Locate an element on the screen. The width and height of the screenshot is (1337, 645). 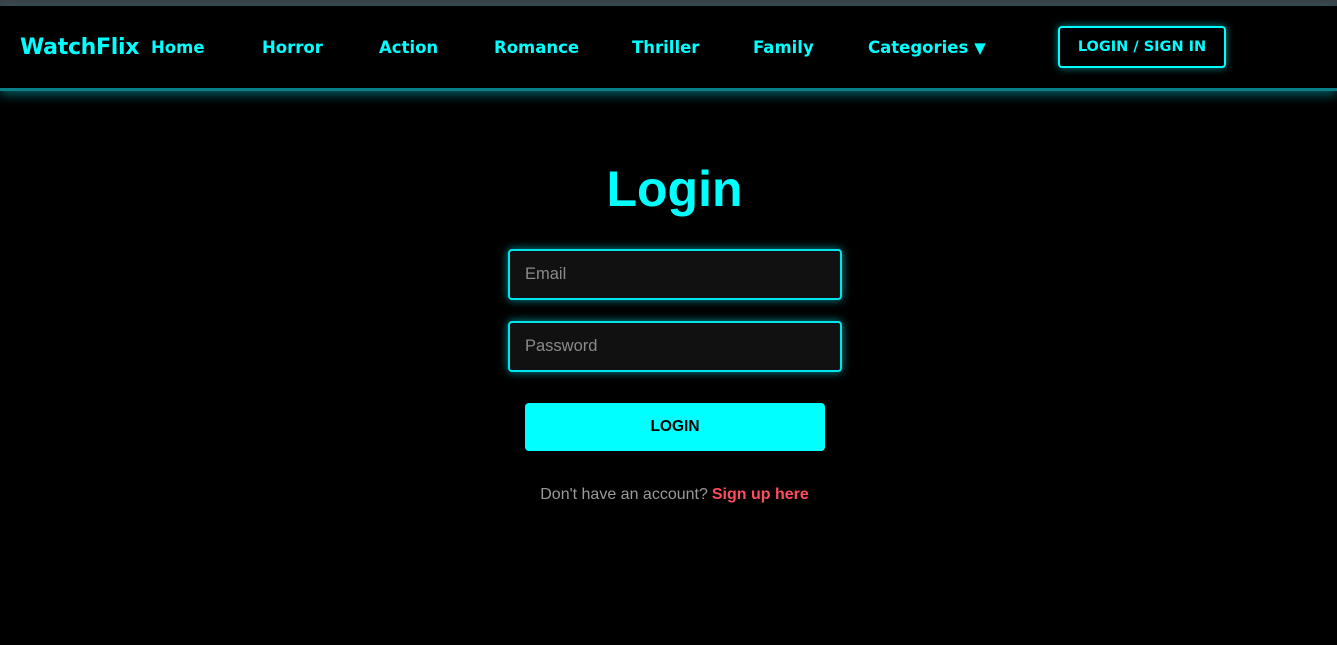
brand-logo: WatchFlix is located at coordinates (79, 47).